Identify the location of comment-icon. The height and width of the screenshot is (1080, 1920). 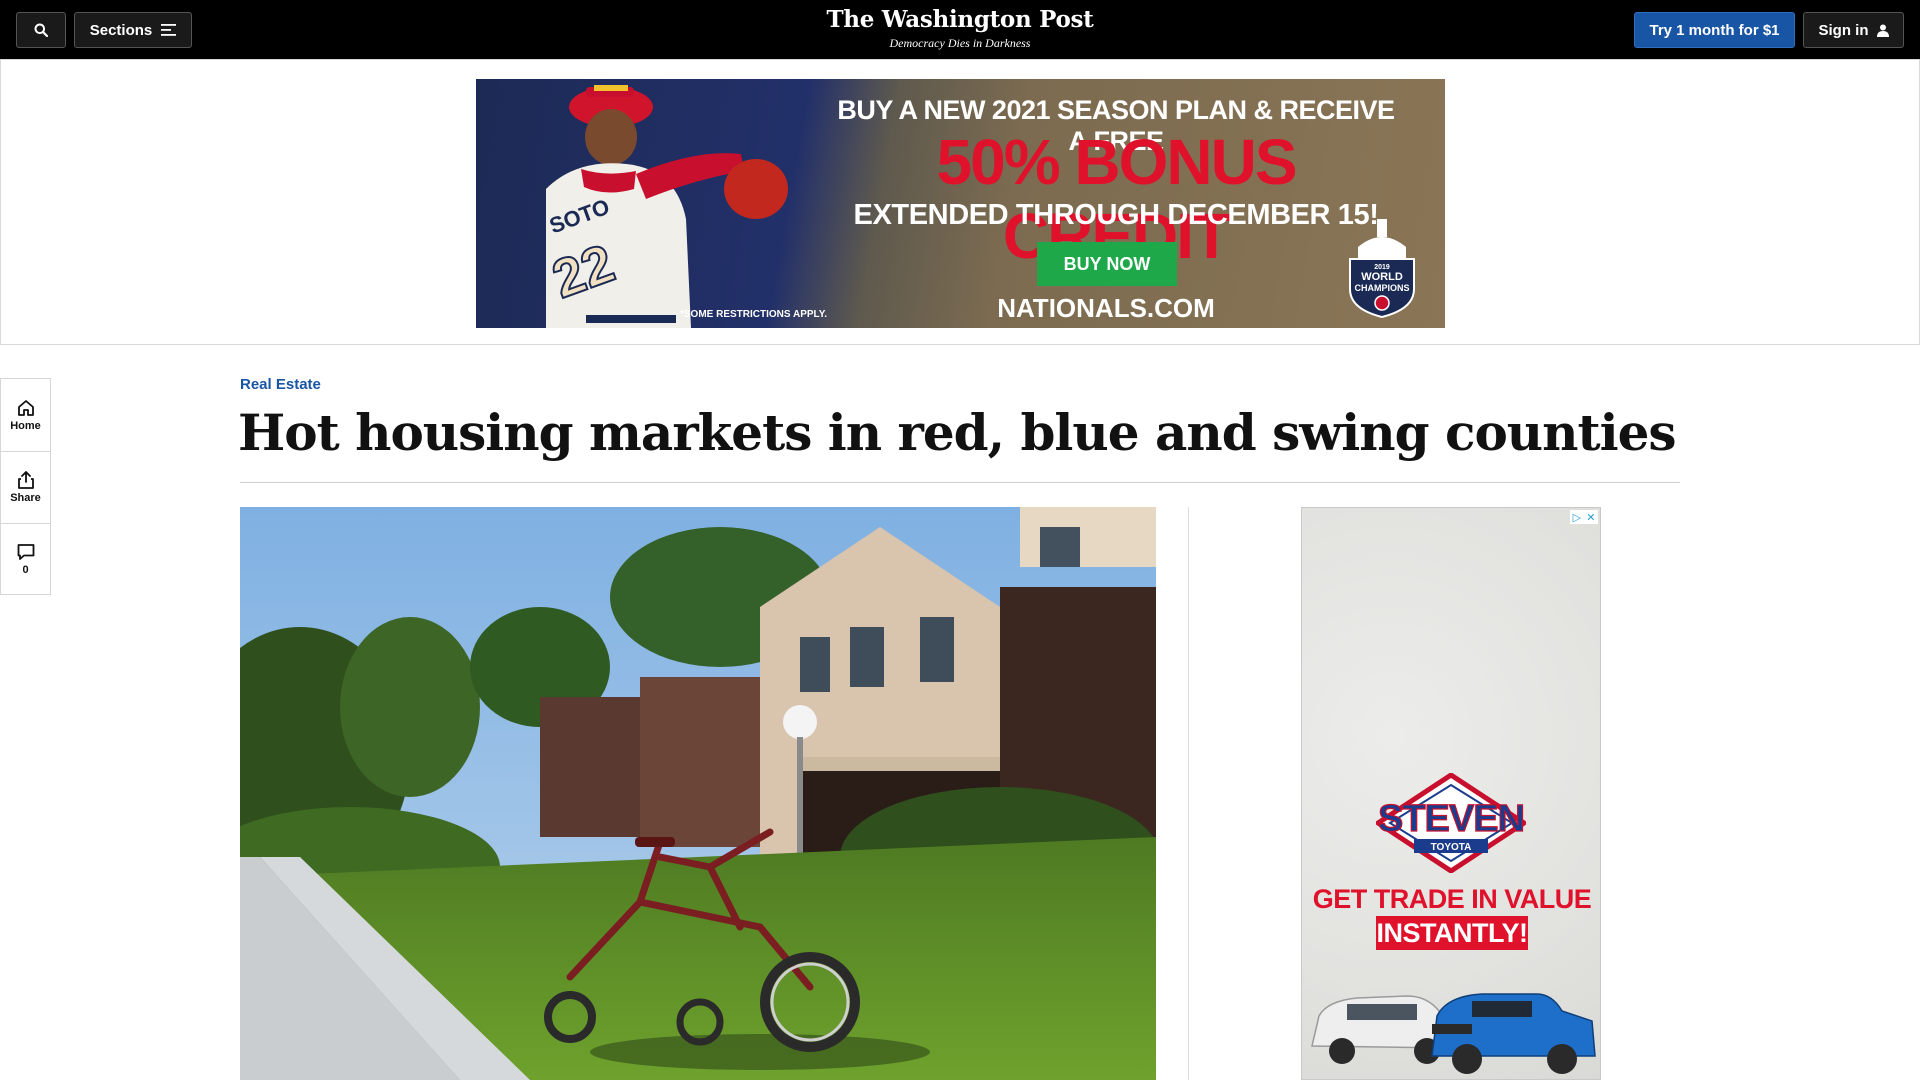
(25, 552).